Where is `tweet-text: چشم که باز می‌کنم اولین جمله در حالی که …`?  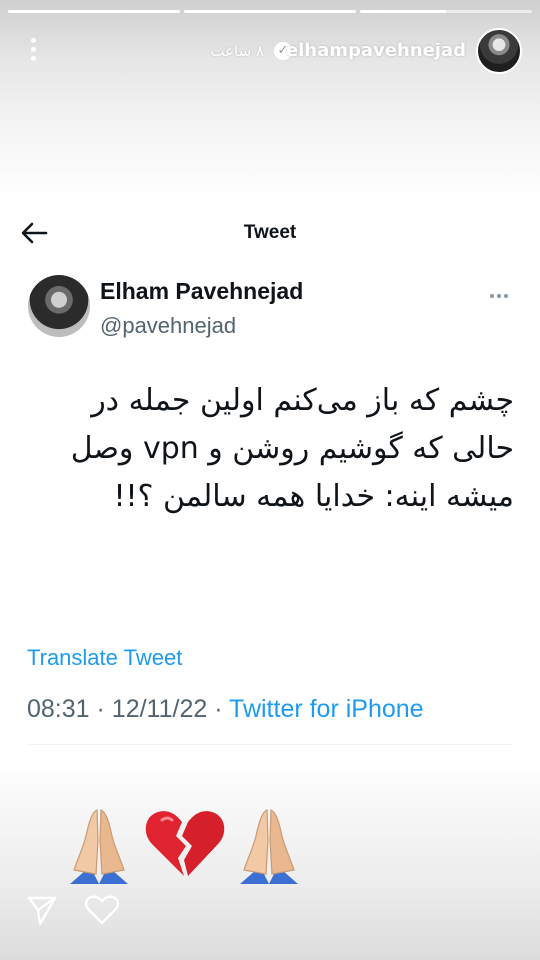
tweet-text: چشم که باز می‌کنم اولین جمله در حالی که … is located at coordinates (292, 448).